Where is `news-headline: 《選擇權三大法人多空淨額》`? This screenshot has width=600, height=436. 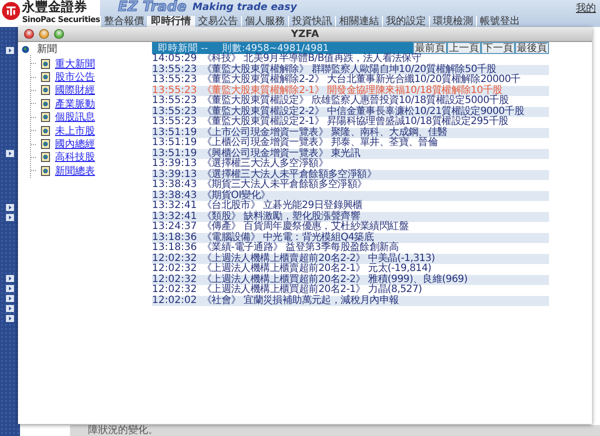
news-headline: 《選擇權三大法人多空淨額》 is located at coordinates (265, 164).